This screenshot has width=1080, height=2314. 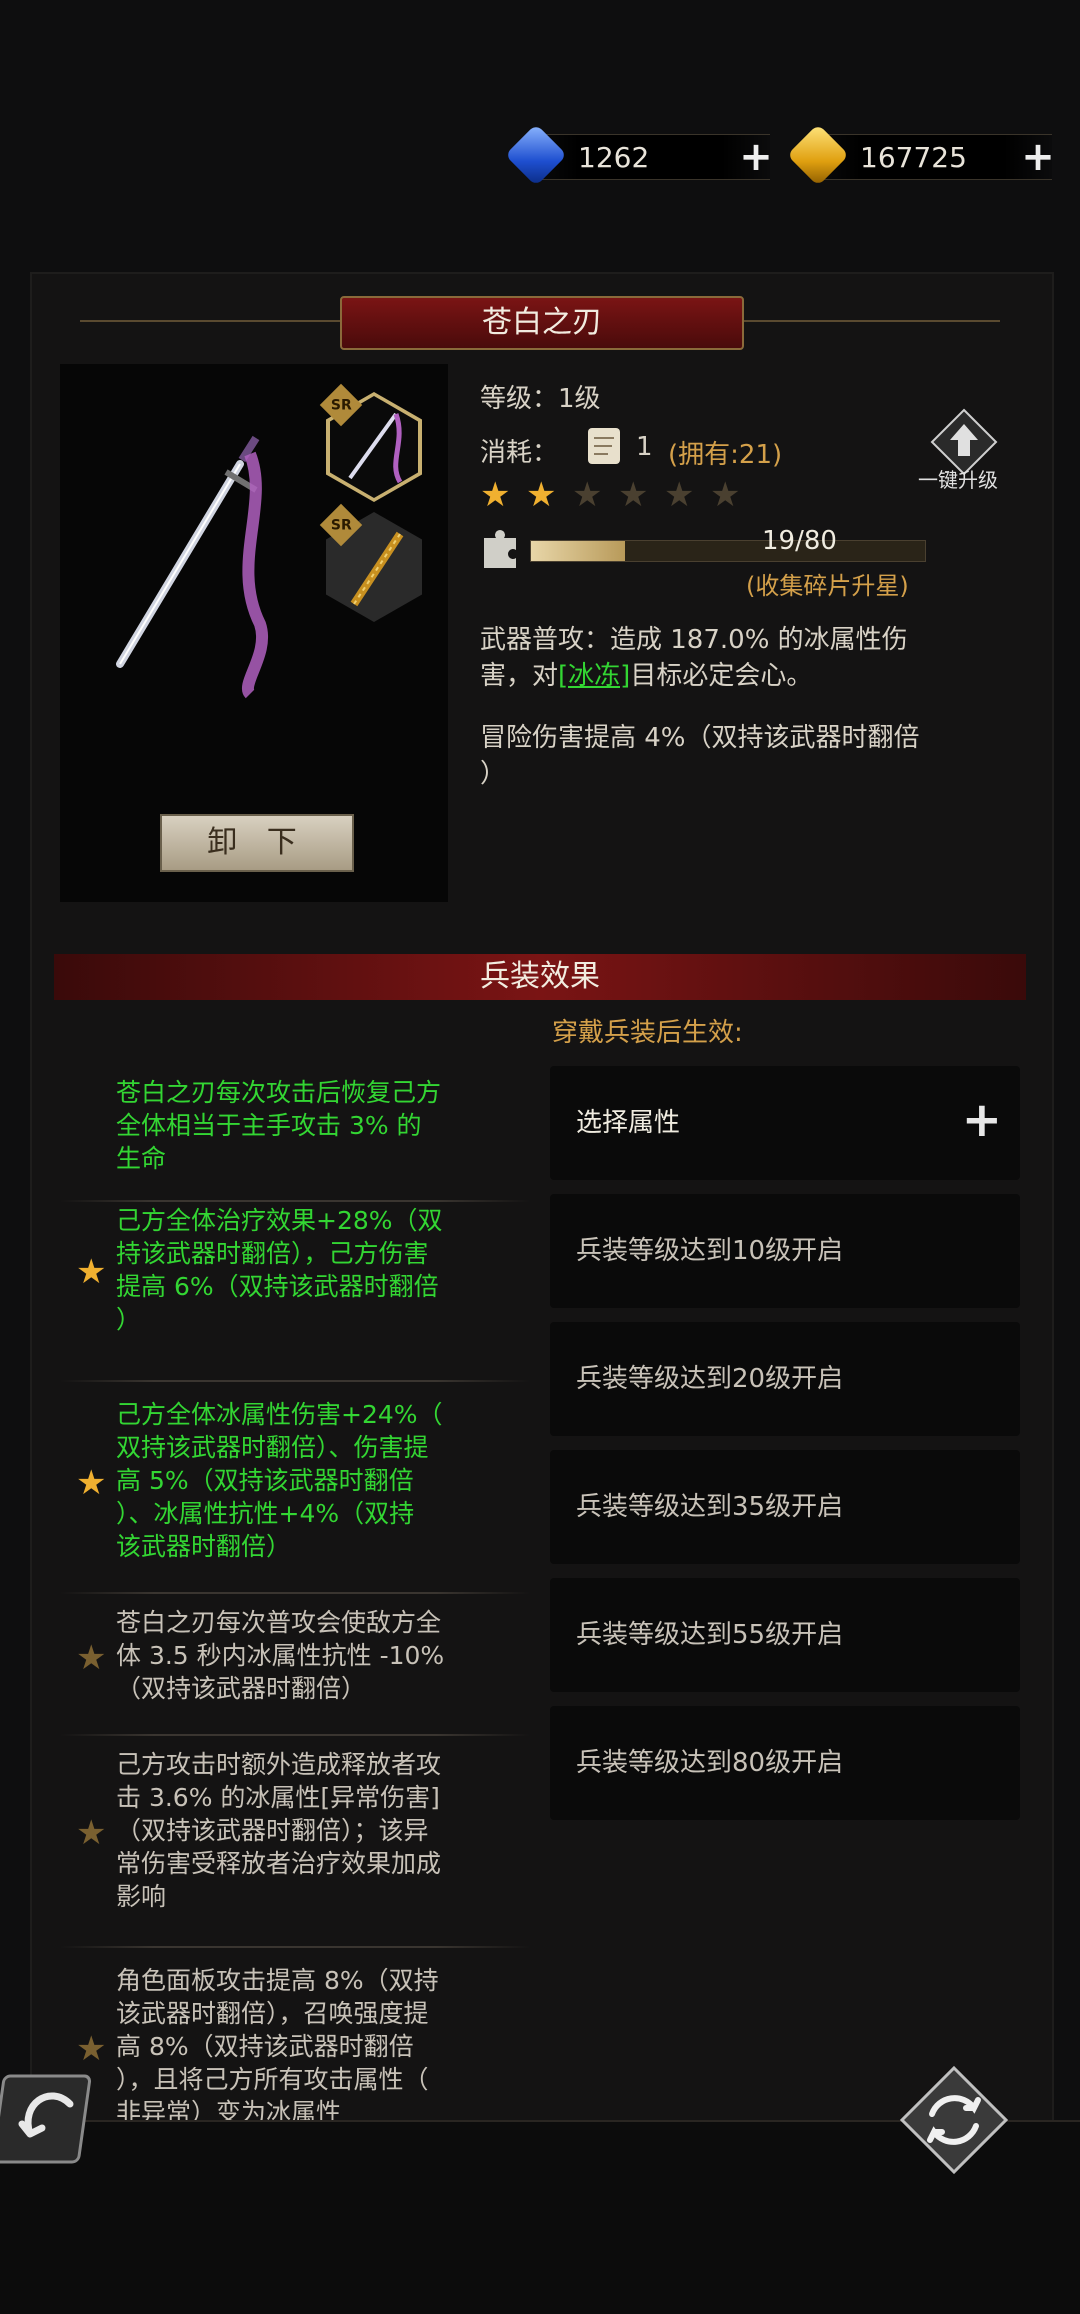 I want to click on bonus-line-1: 冒险伤害提高 4%（双持该武器时翻倍, so click(x=700, y=738).